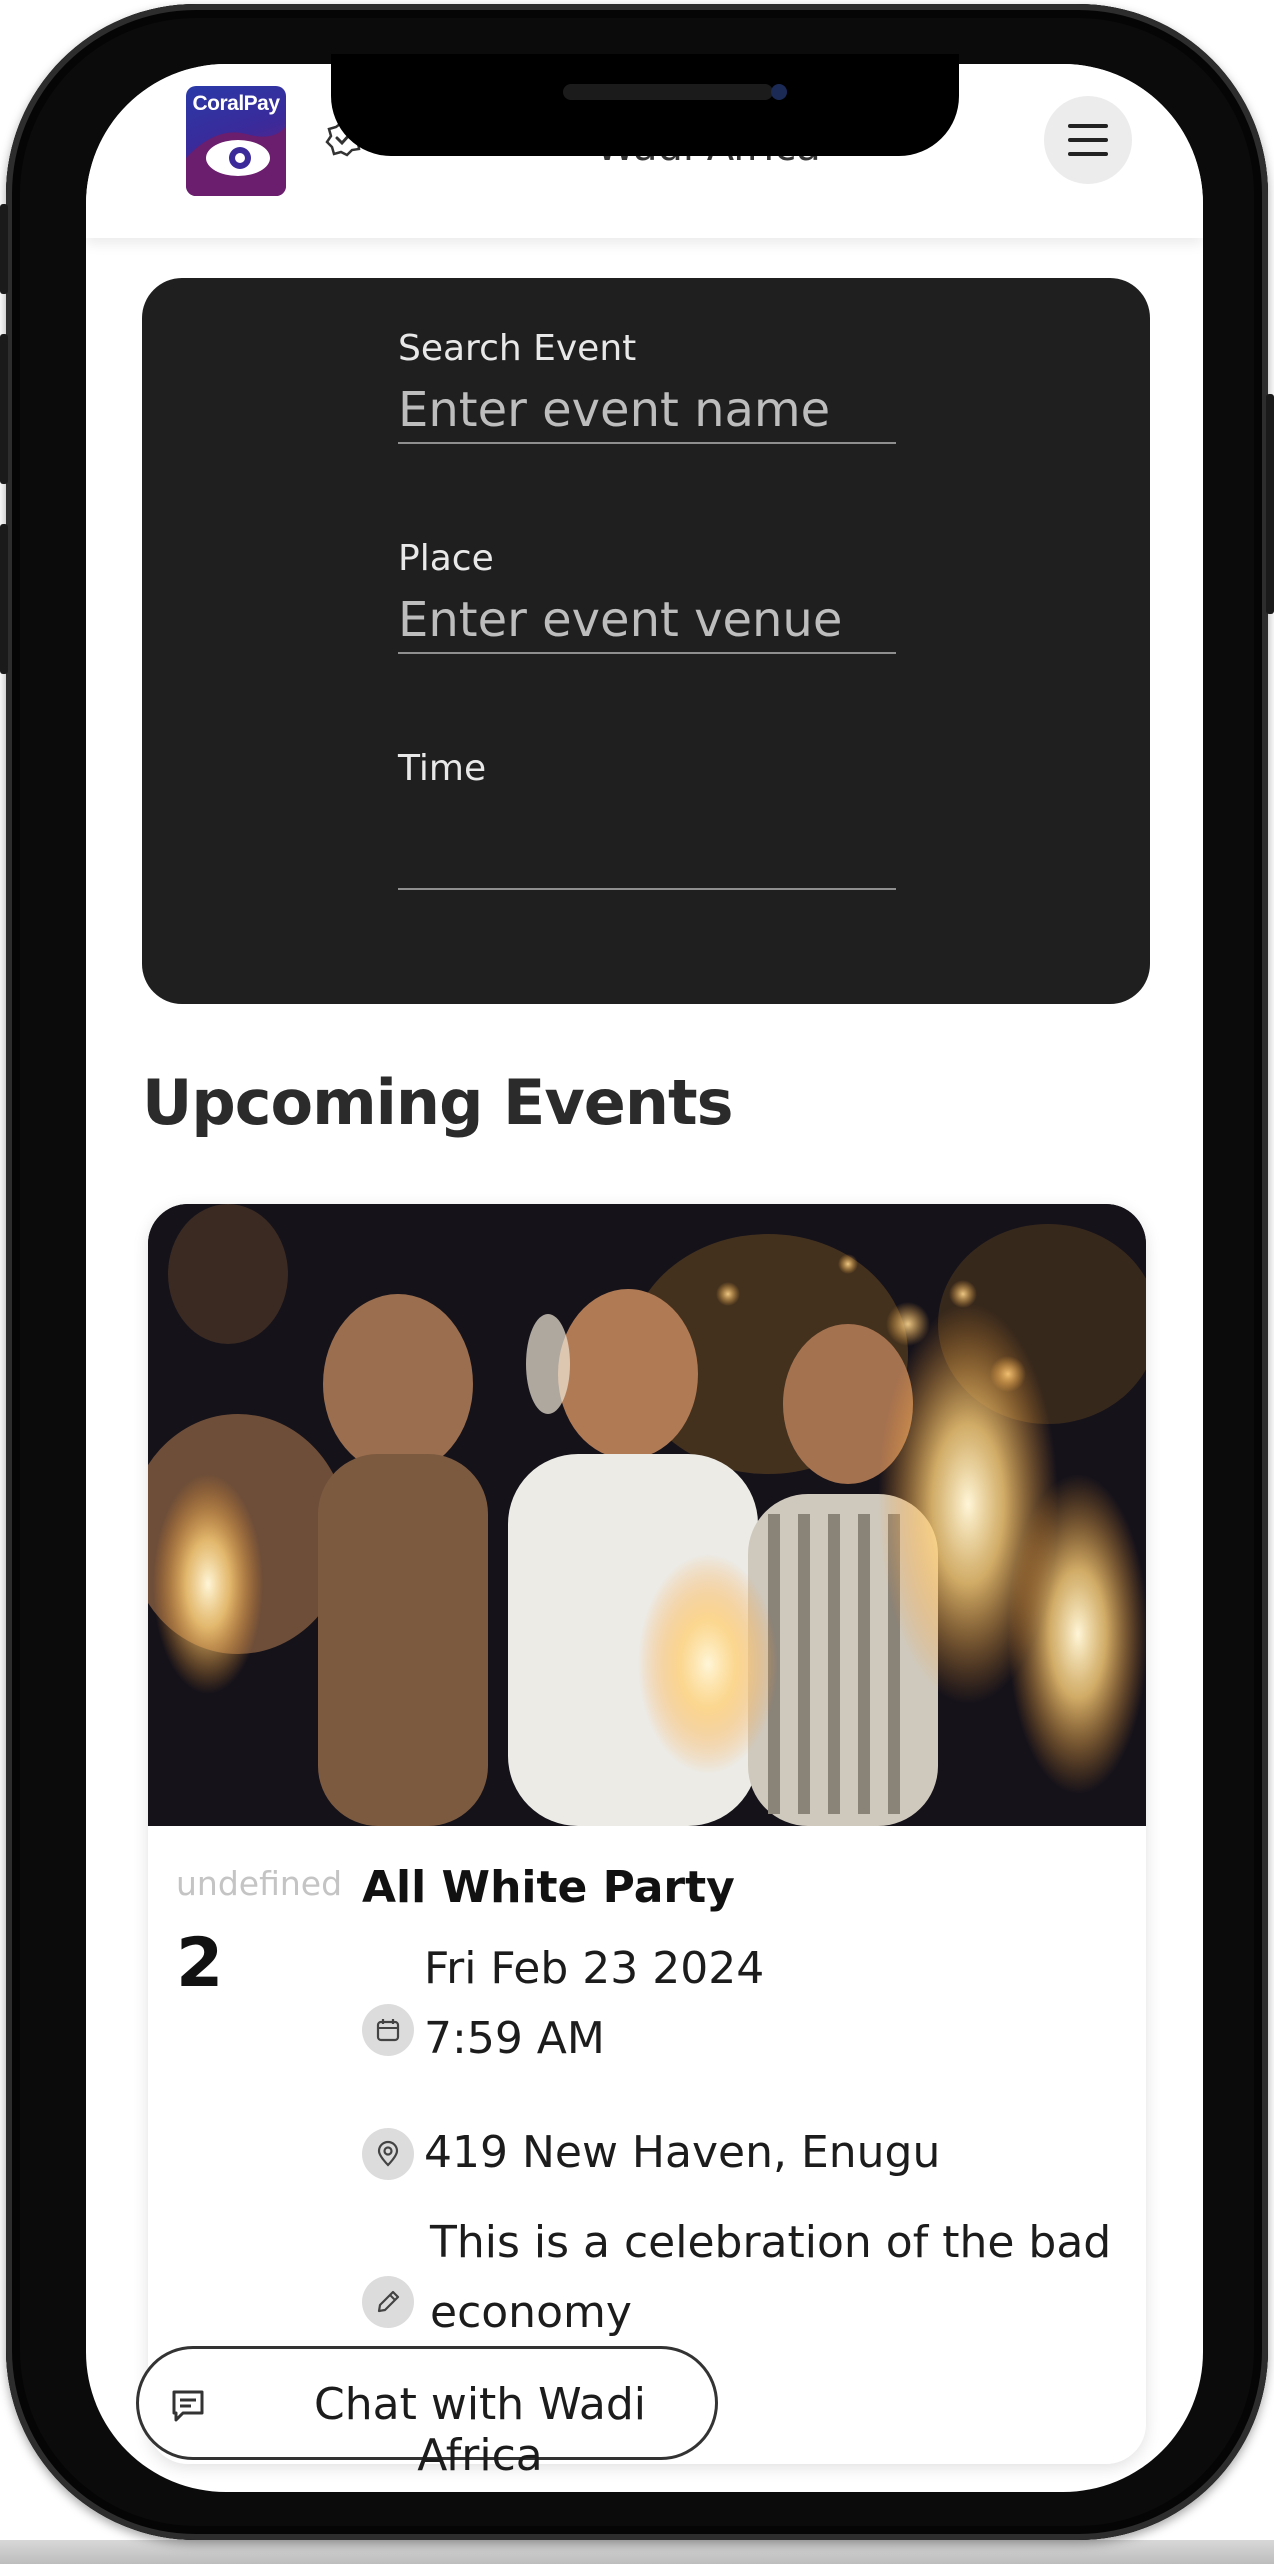 The image size is (1274, 2564). Describe the element at coordinates (446, 558) in the screenshot. I see `place-label: Place` at that location.